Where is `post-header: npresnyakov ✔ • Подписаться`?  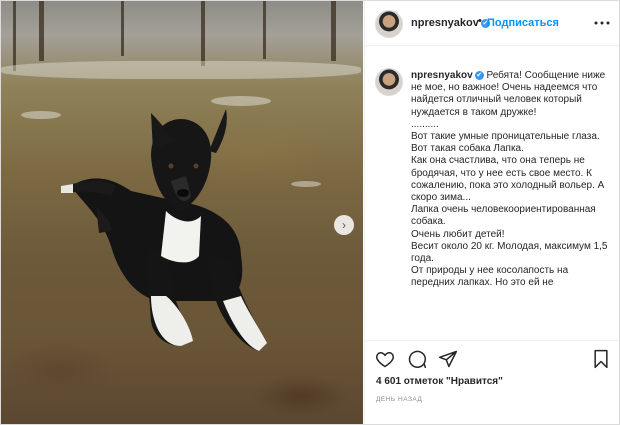 post-header: npresnyakov ✔ • Подписаться is located at coordinates (492, 23).